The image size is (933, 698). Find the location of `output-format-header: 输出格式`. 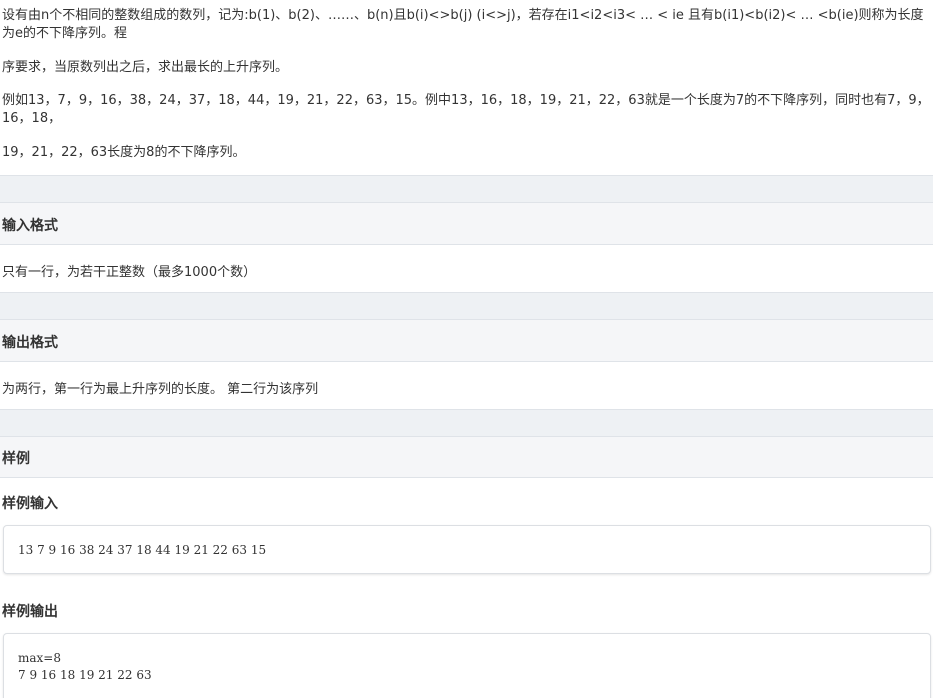

output-format-header: 输出格式 is located at coordinates (466, 340).